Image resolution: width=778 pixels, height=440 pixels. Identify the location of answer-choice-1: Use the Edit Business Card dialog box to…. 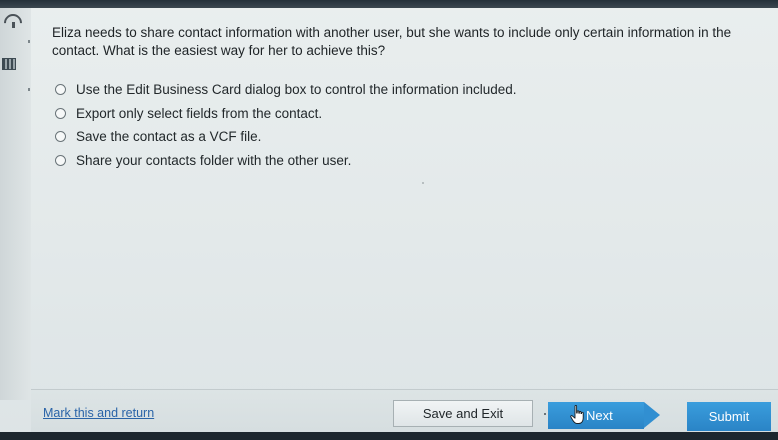
(286, 90).